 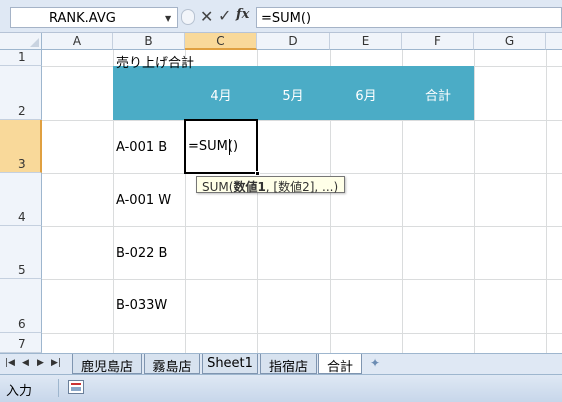 What do you see at coordinates (155, 61) in the screenshot?
I see `cell-b1: 売り上げ合計` at bounding box center [155, 61].